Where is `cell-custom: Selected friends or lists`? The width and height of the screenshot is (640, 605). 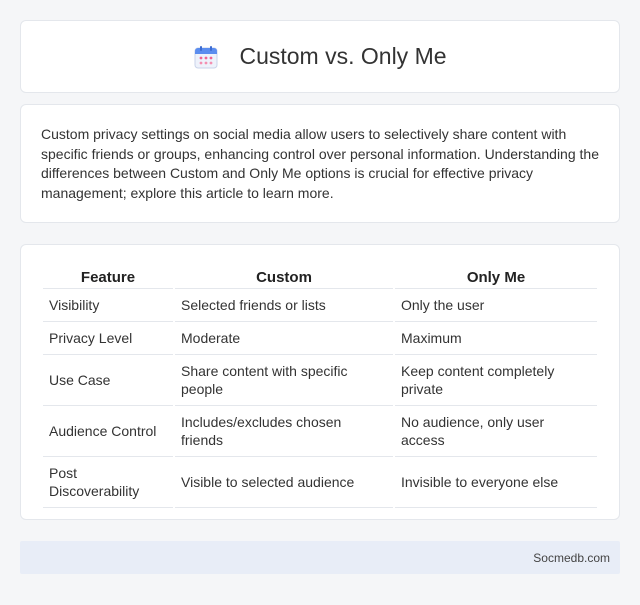 cell-custom: Selected friends or lists is located at coordinates (284, 305).